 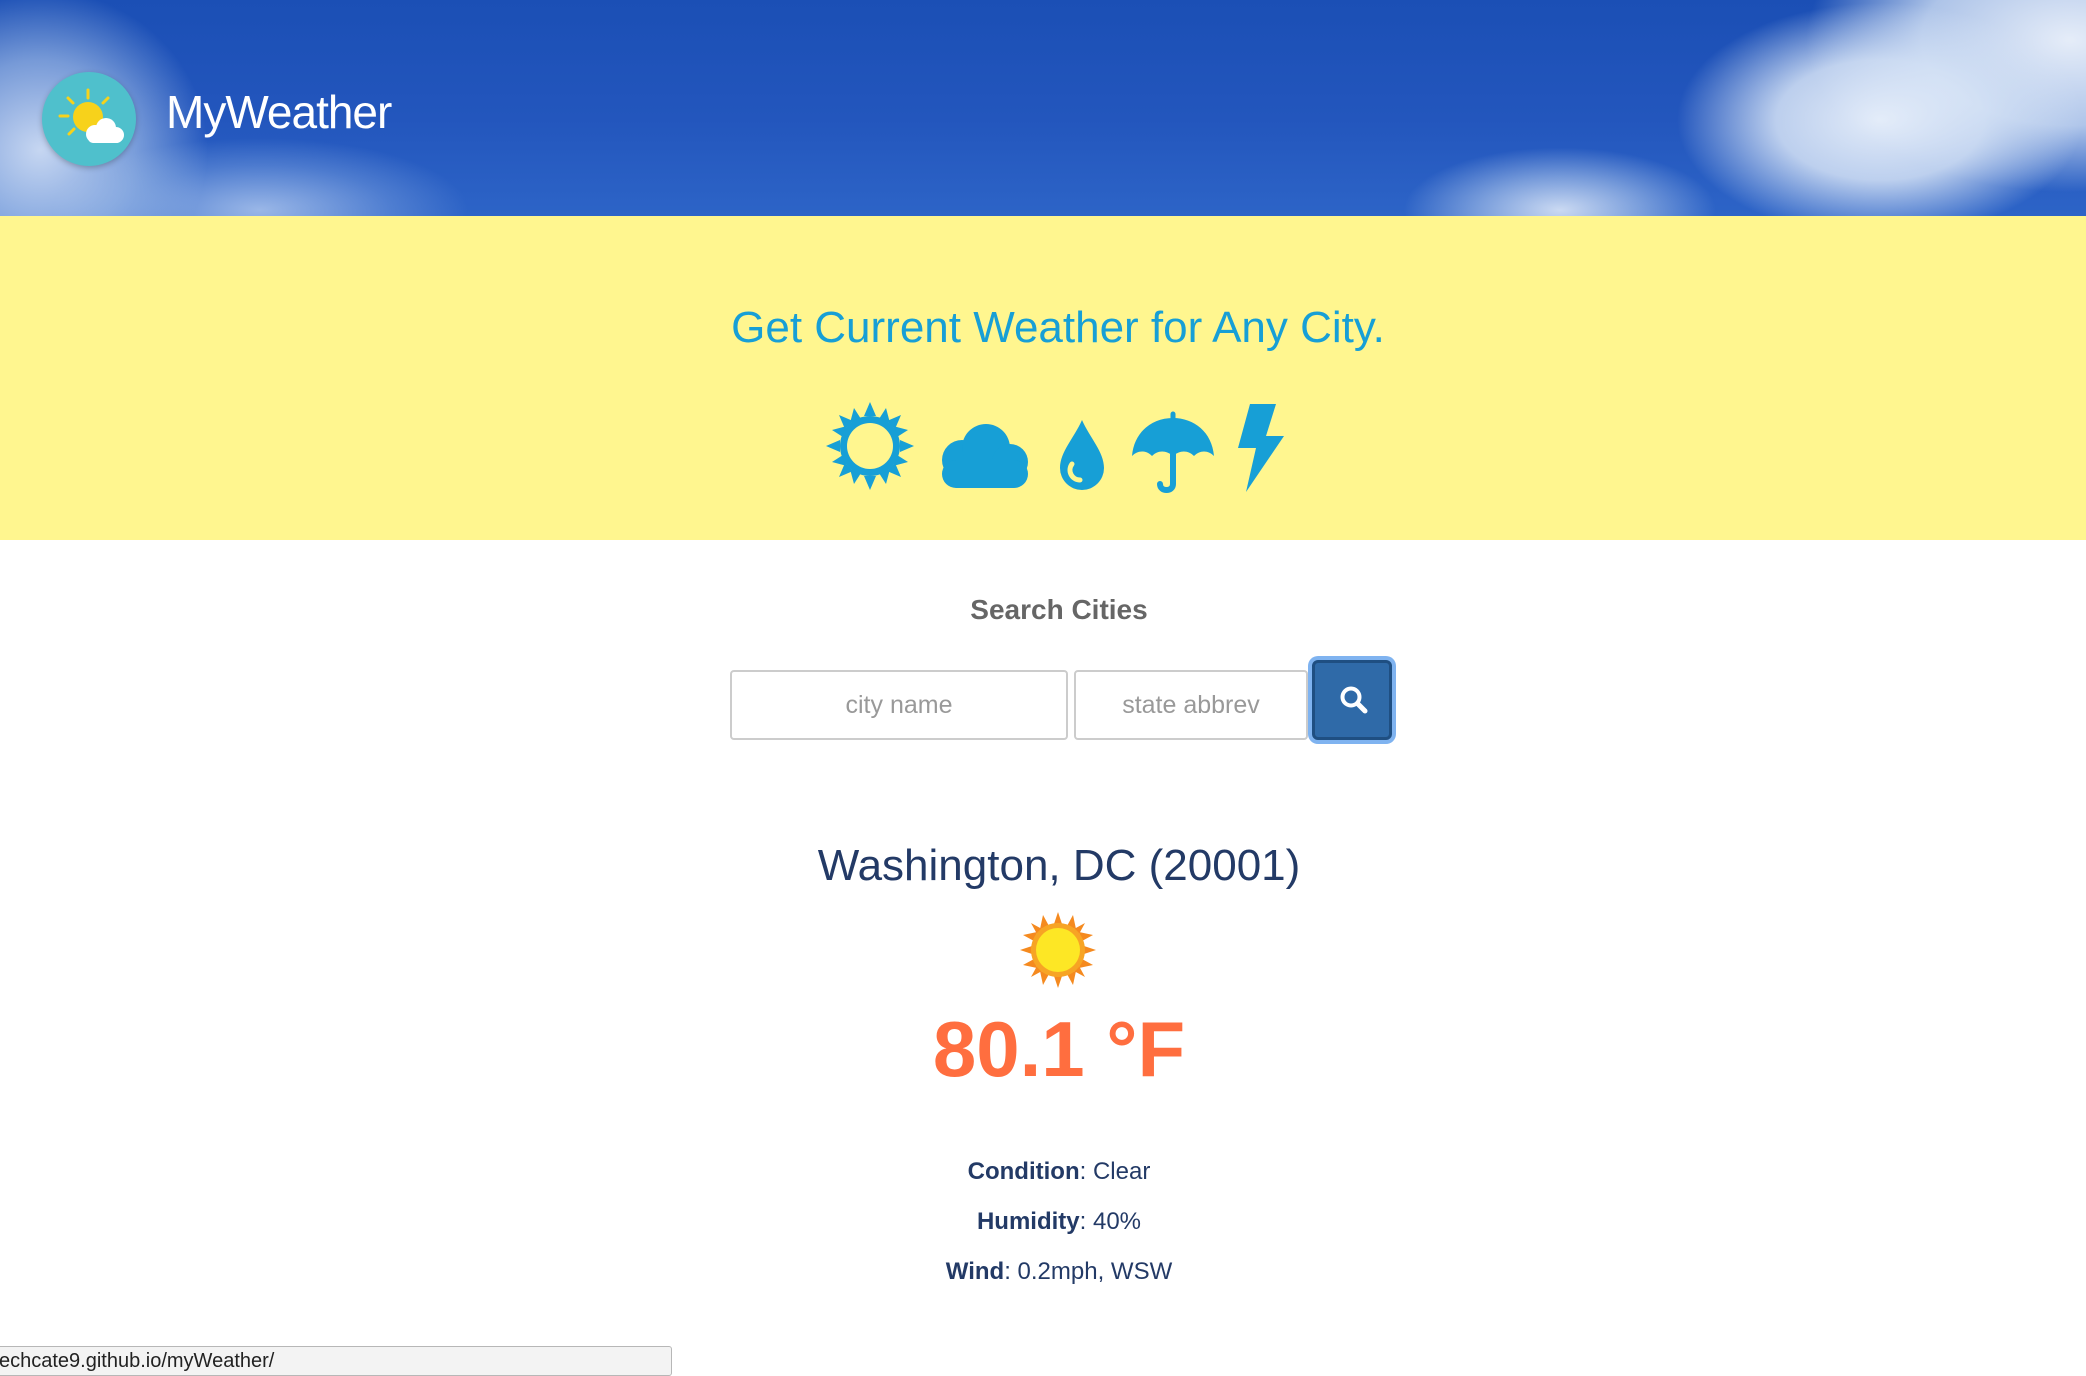 What do you see at coordinates (1043, 452) in the screenshot?
I see `hero-icons` at bounding box center [1043, 452].